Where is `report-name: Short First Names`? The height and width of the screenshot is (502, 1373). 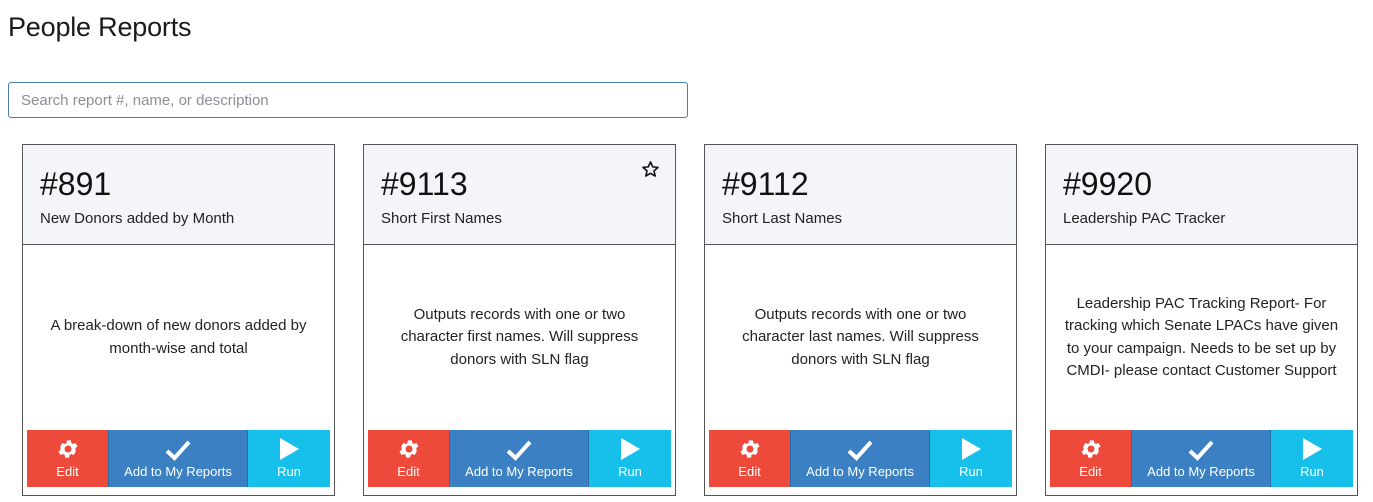 report-name: Short First Names is located at coordinates (441, 218).